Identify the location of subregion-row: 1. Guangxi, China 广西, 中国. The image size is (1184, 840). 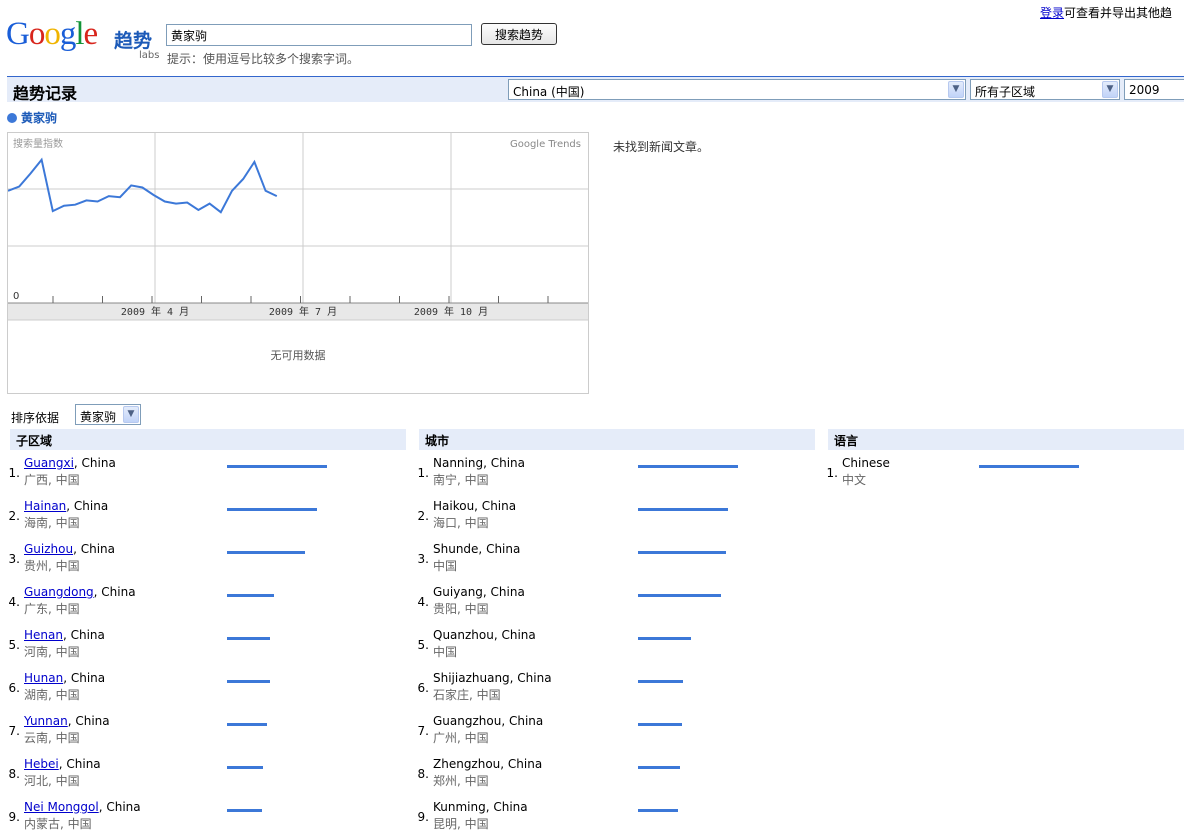
(195, 476).